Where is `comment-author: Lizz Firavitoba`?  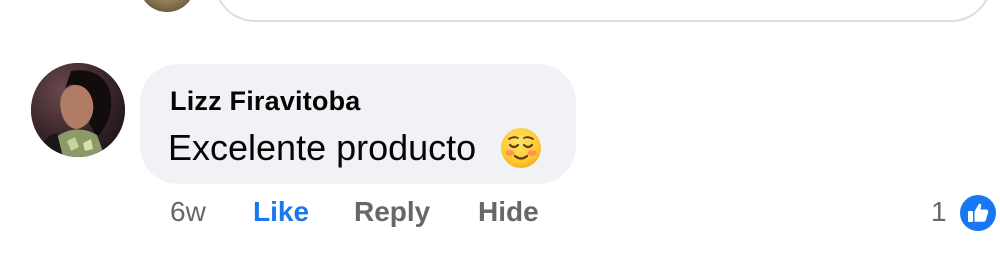 comment-author: Lizz Firavitoba is located at coordinates (265, 101).